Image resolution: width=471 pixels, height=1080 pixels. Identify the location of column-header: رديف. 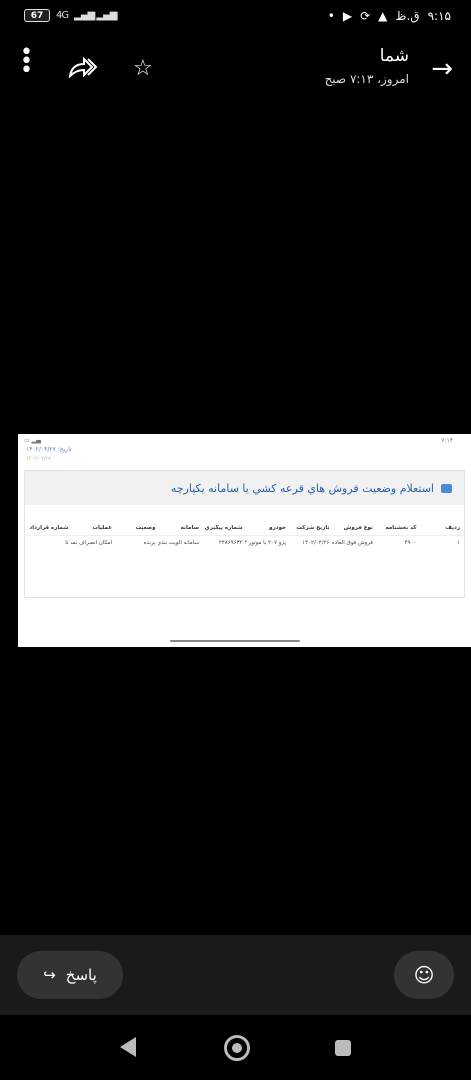
(452, 528).